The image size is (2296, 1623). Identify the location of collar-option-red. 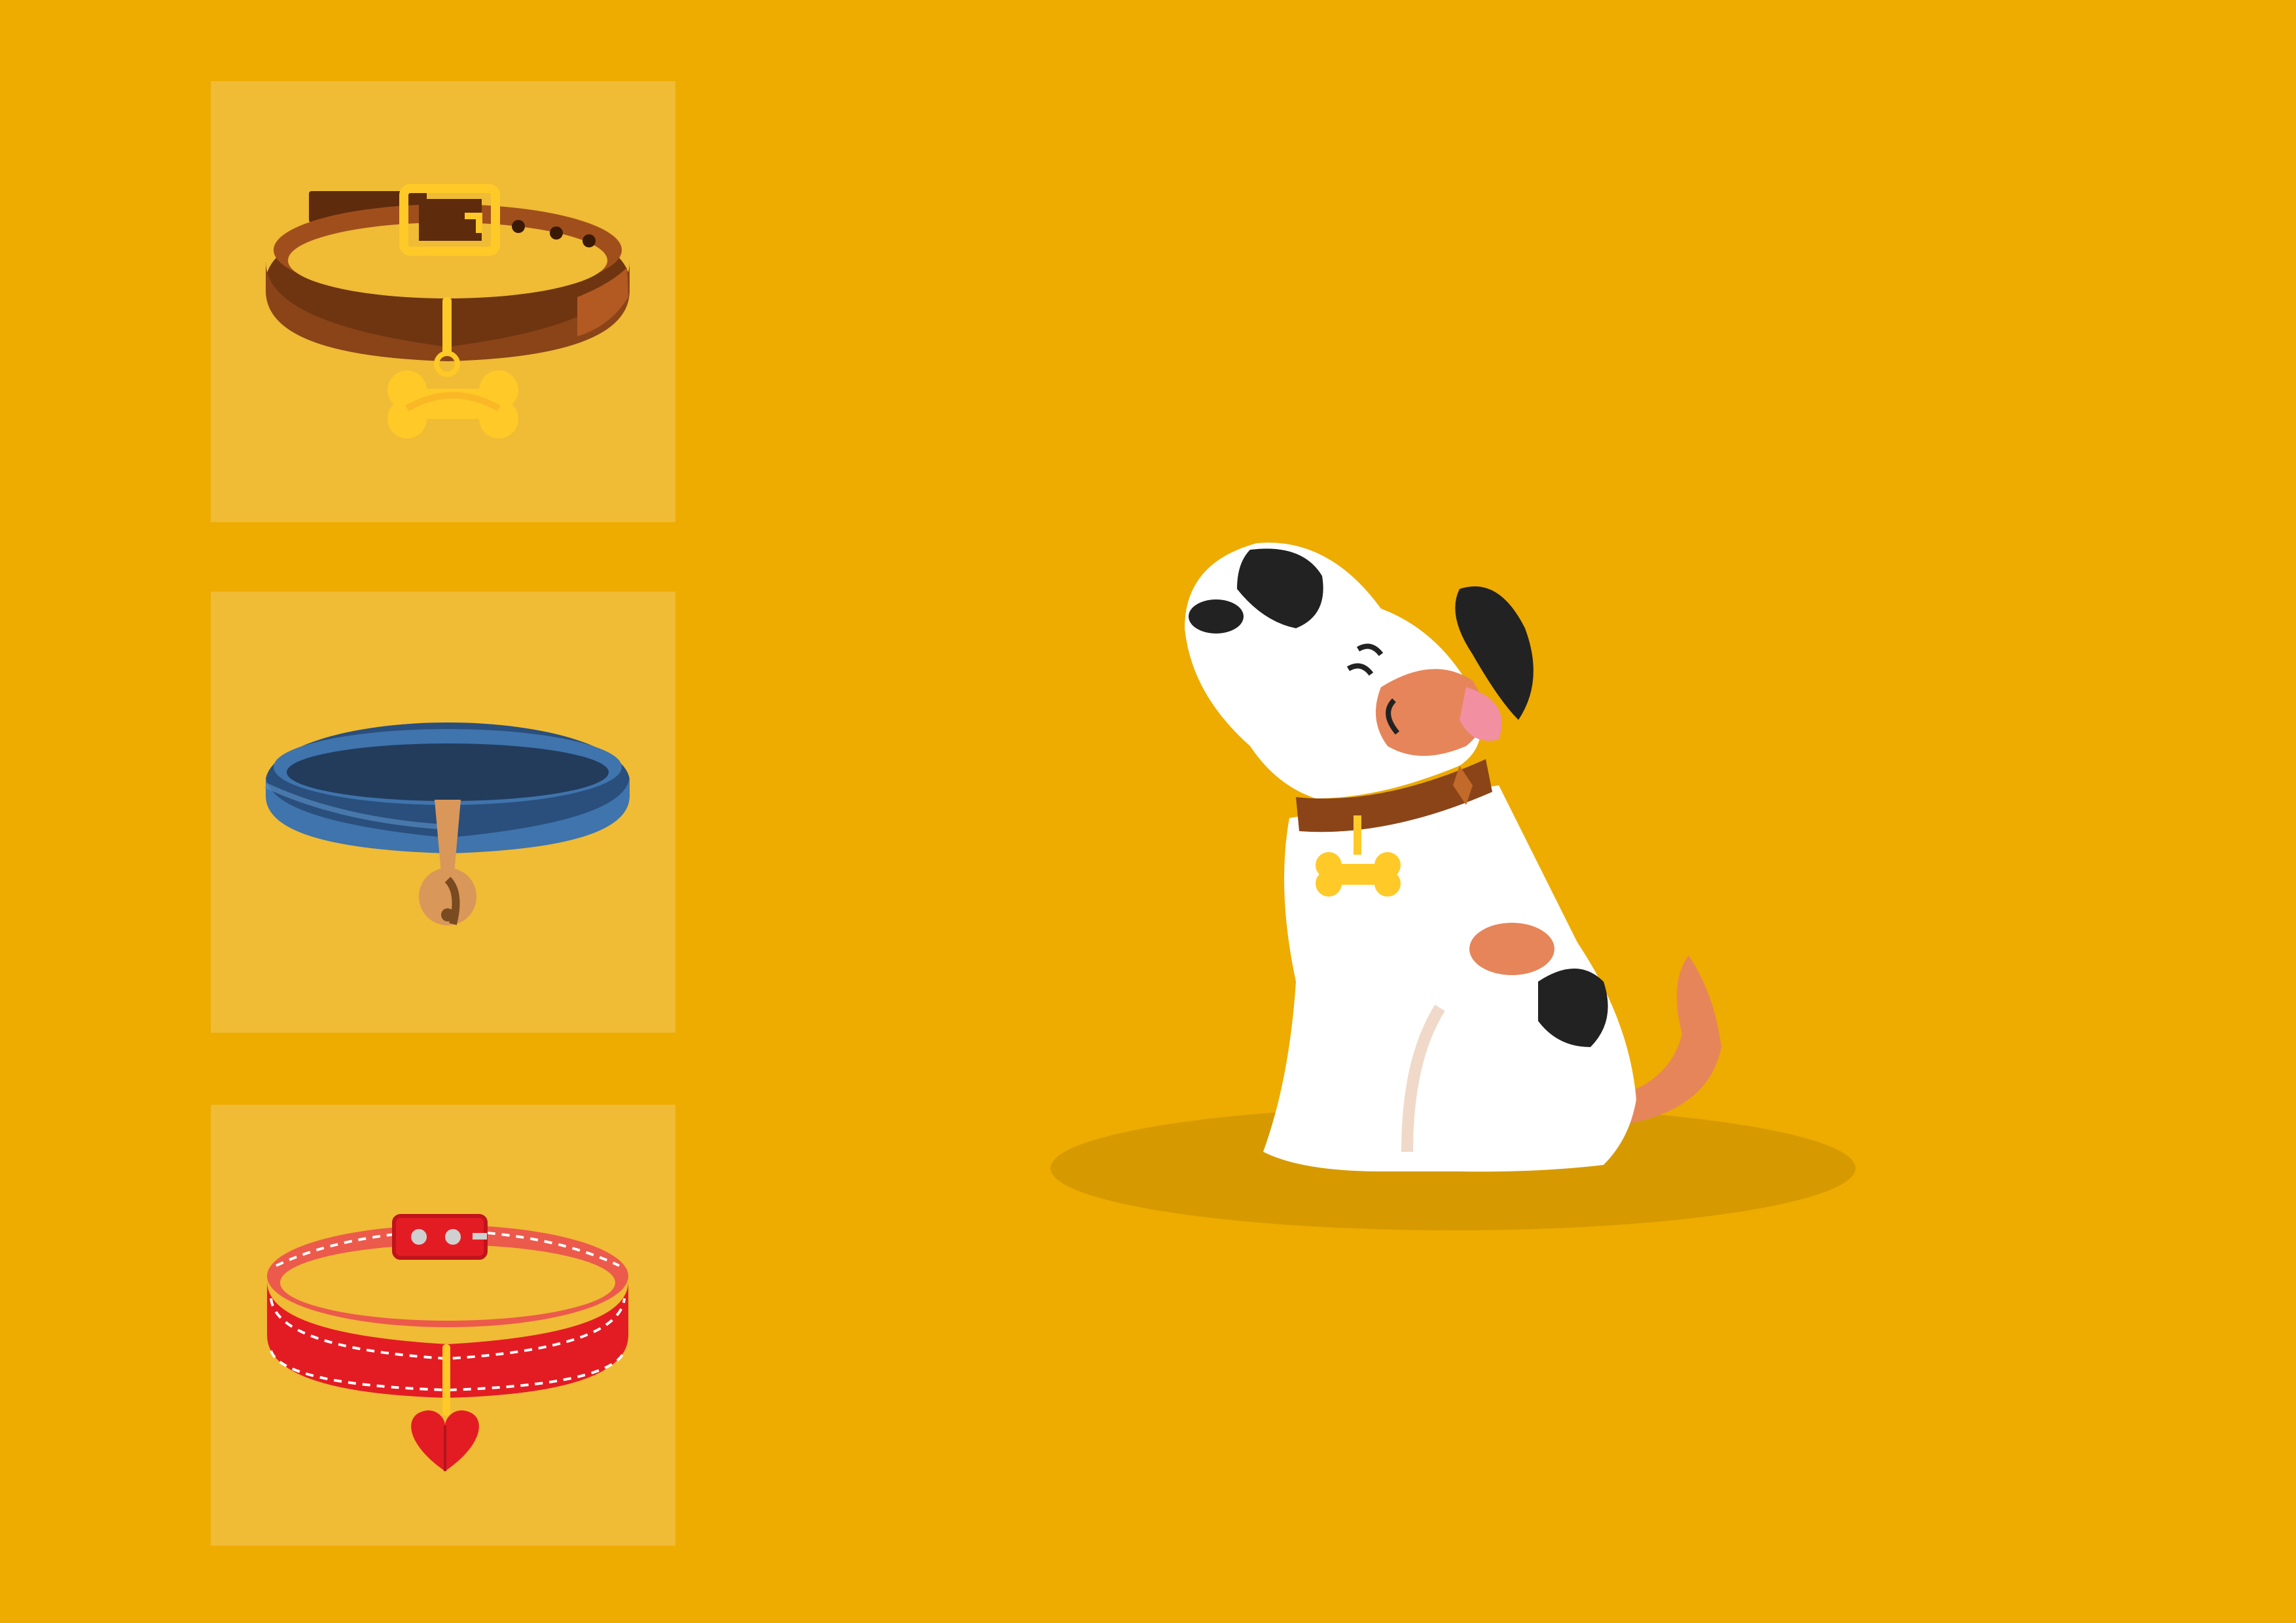
(443, 1325).